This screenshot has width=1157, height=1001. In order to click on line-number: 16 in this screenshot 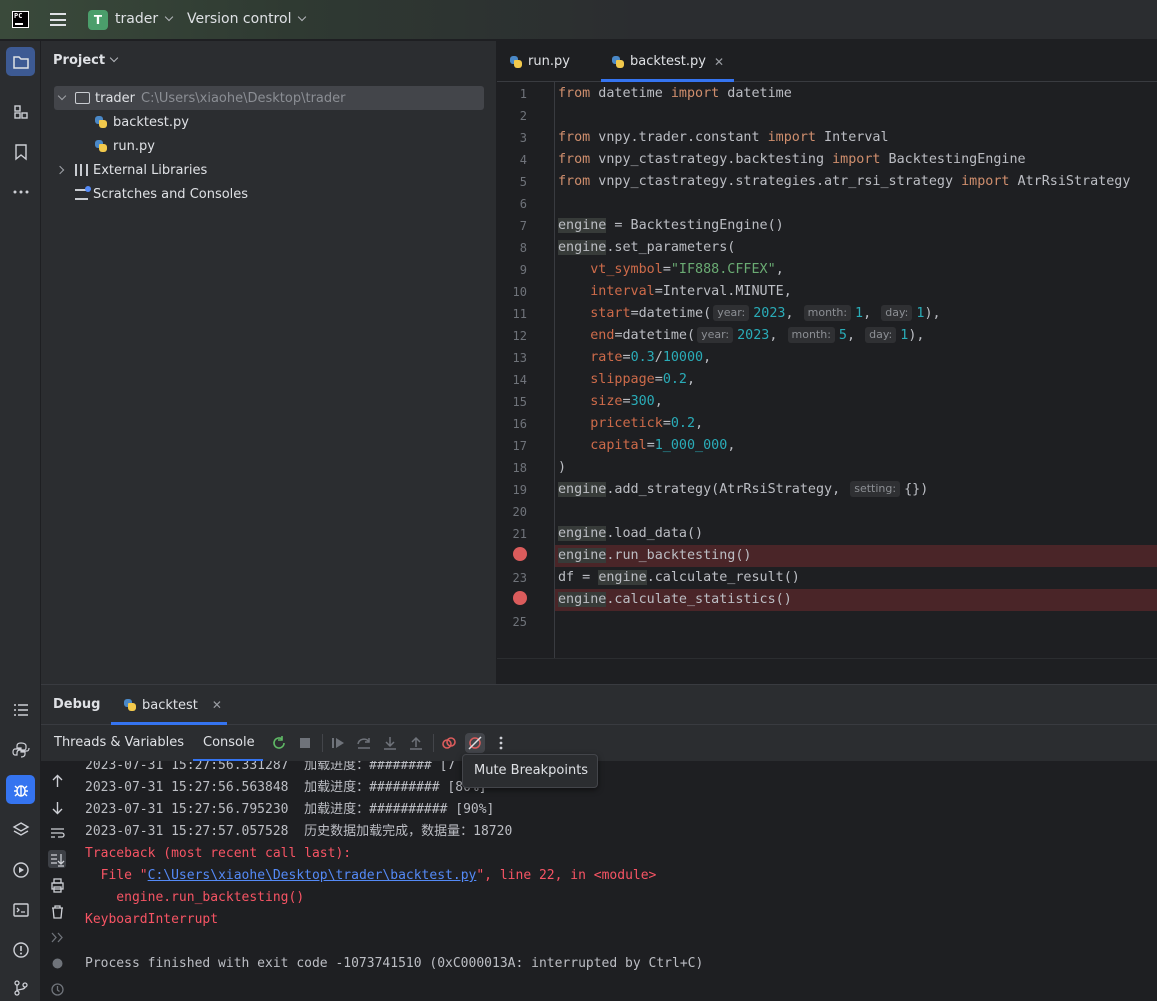, I will do `click(519, 424)`.